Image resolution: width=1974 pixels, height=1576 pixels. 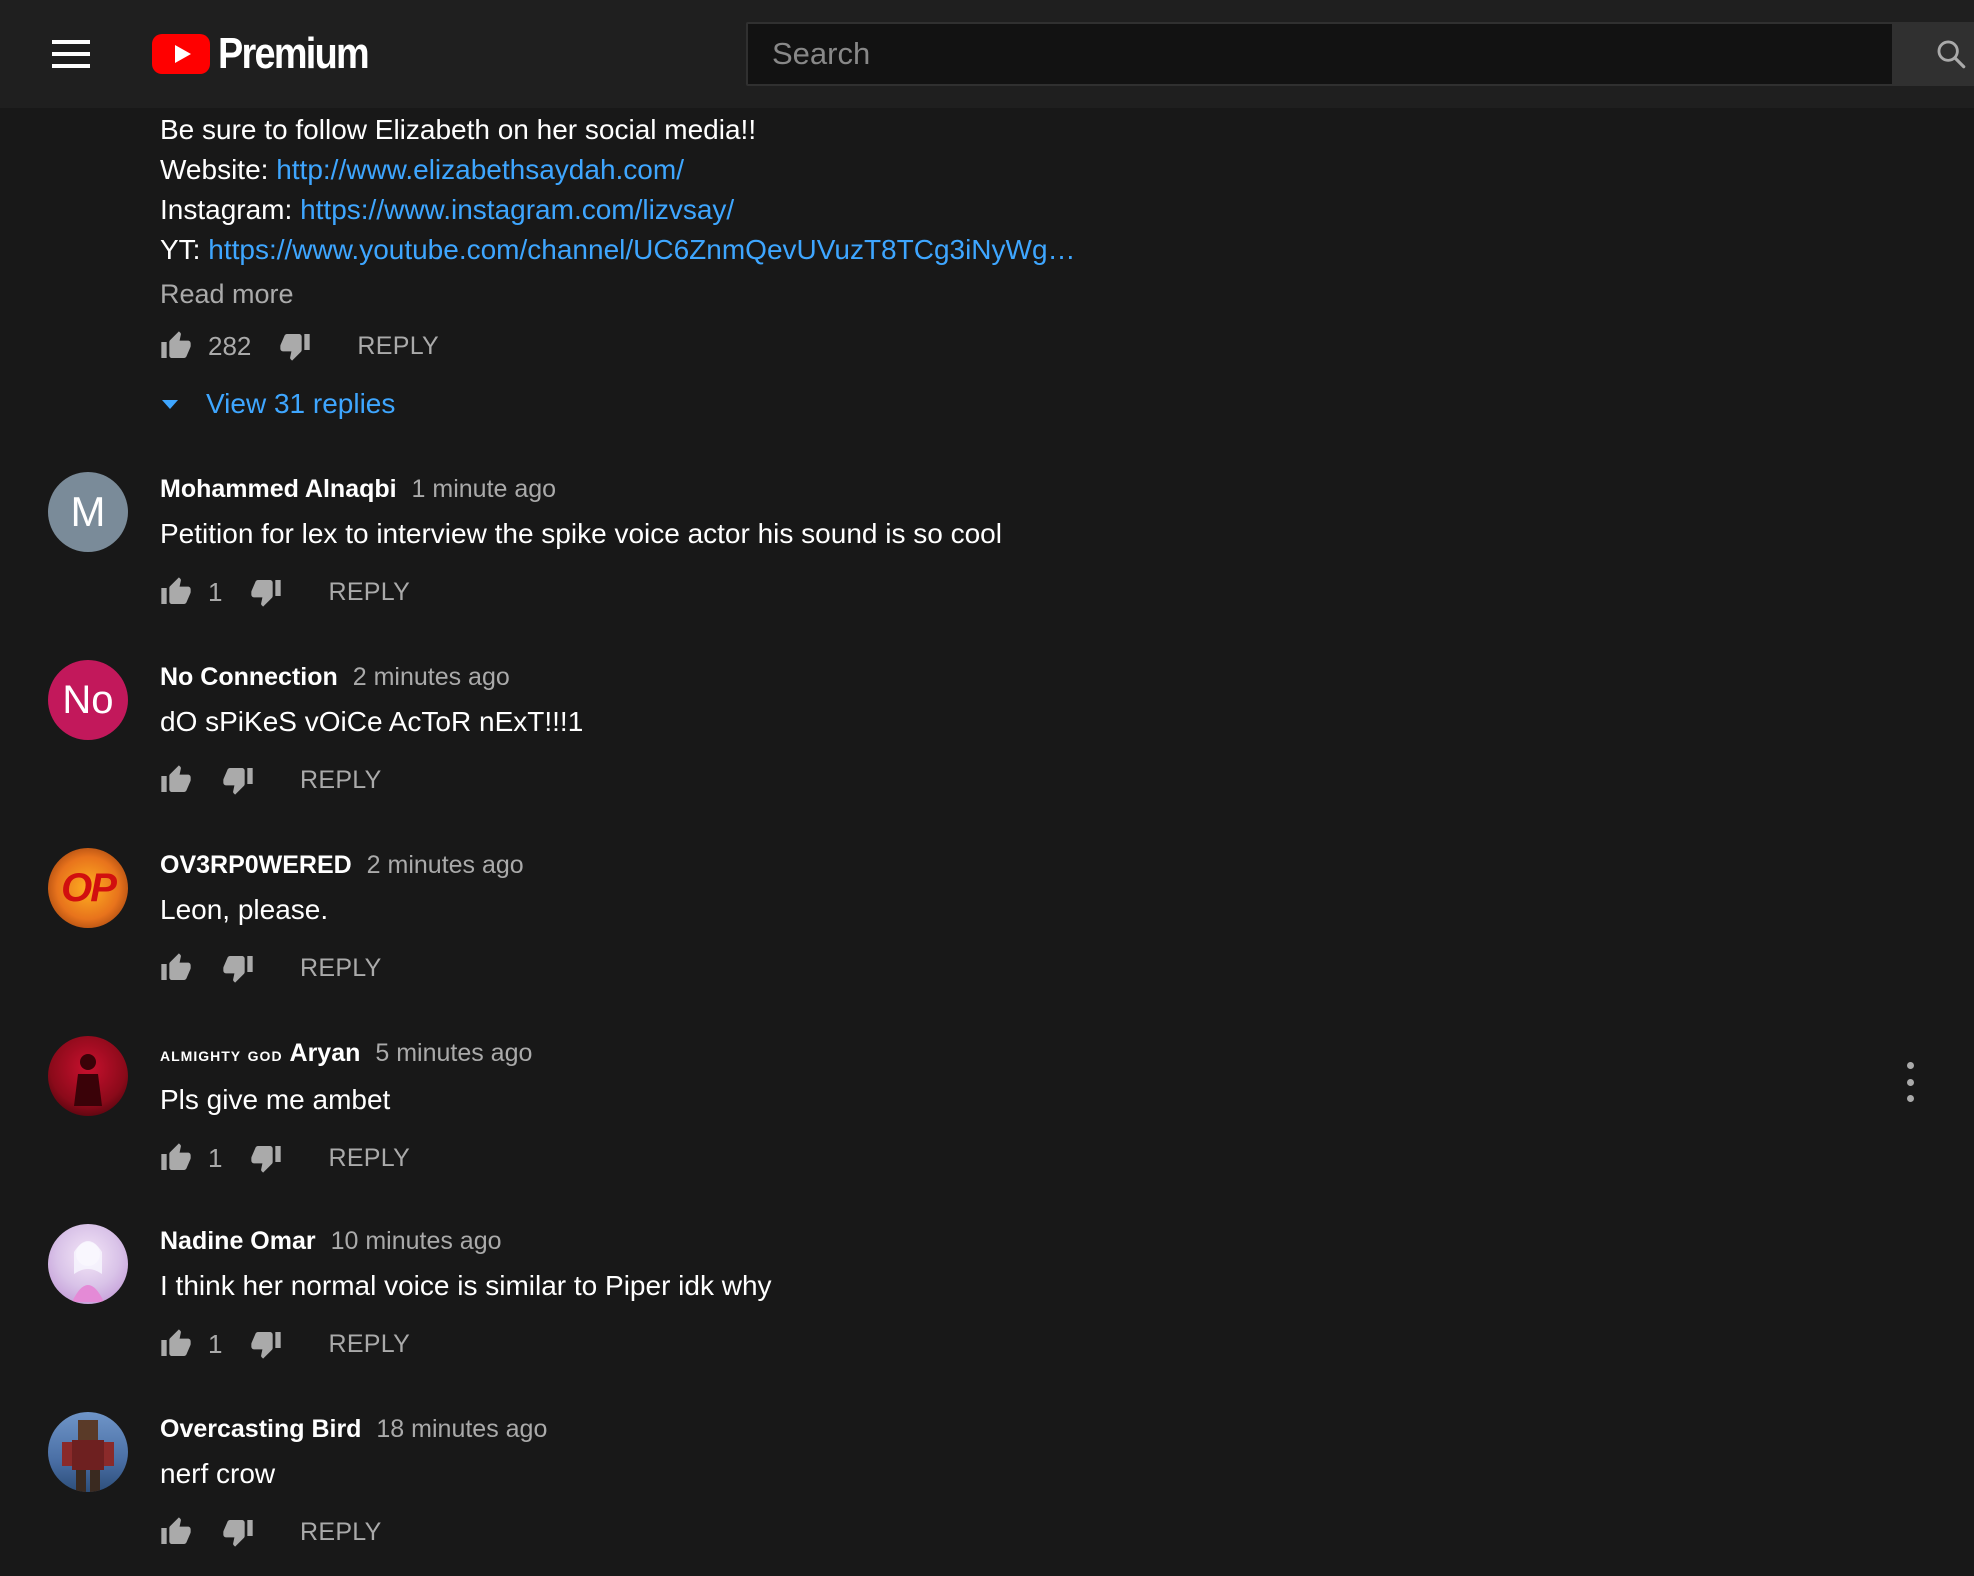 What do you see at coordinates (517, 209) in the screenshot?
I see `instagram-link: https://www.instagram.com/lizvsay/` at bounding box center [517, 209].